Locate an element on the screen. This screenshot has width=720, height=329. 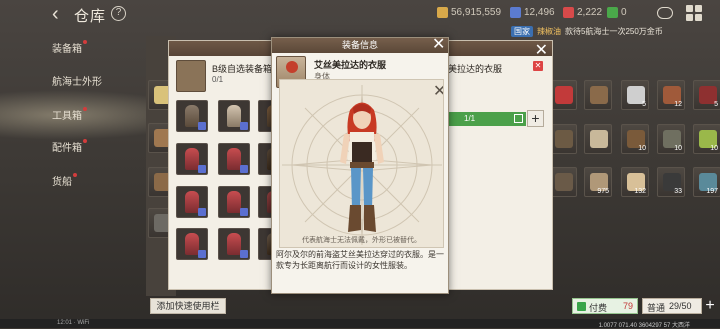
item-description: 阿尔及尔的前海盗艾丝美拉达穿过的衣服。是一款专为长距离航行而设计的女性服装。 is located at coordinates (360, 260).